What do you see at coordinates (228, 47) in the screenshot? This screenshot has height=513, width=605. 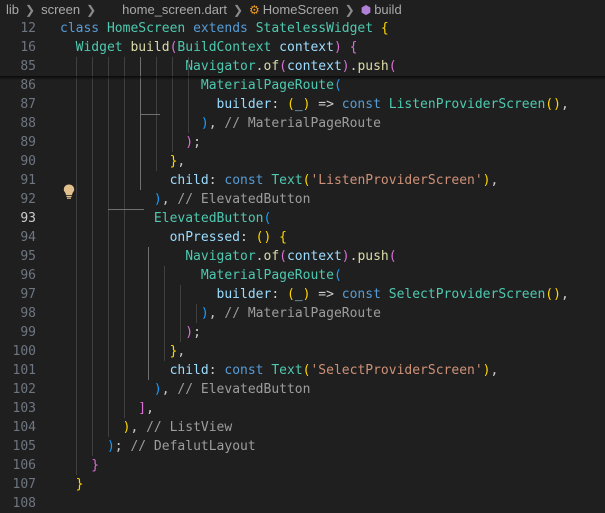 I see `code-token: BuildContext` at bounding box center [228, 47].